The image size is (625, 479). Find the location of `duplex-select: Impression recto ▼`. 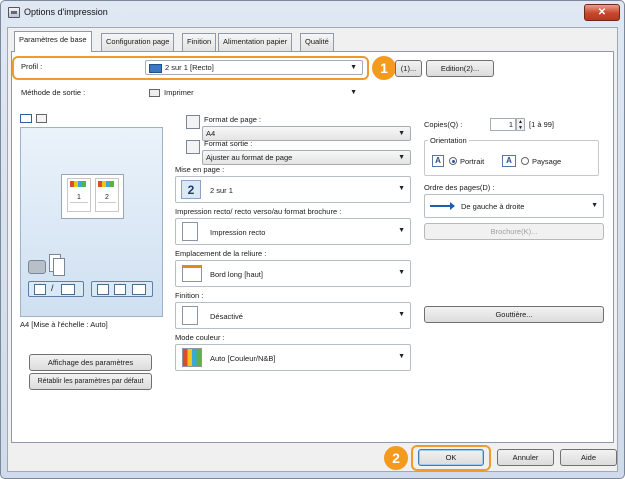

duplex-select: Impression recto ▼ is located at coordinates (293, 231).